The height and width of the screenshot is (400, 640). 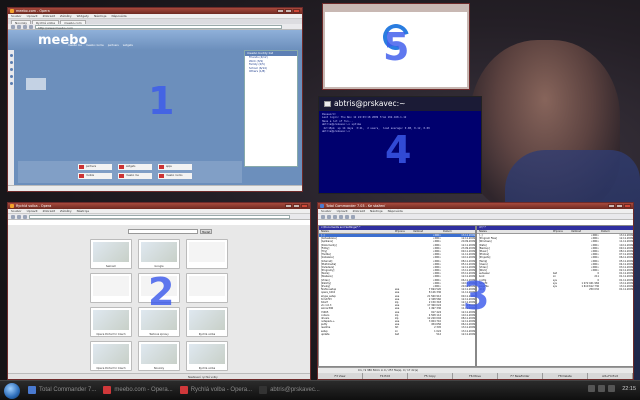 What do you see at coordinates (430, 376) in the screenshot?
I see `f5-copy-button: F5 Copy` at bounding box center [430, 376].